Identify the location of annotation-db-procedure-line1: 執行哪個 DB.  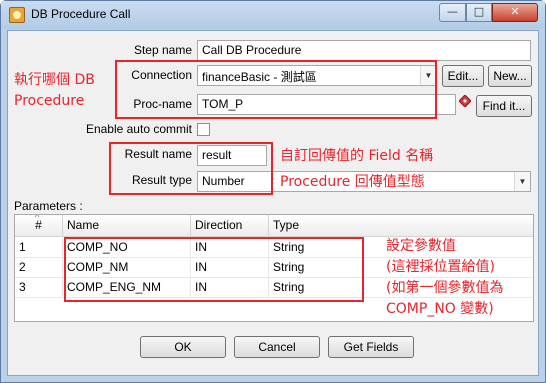
(54, 80).